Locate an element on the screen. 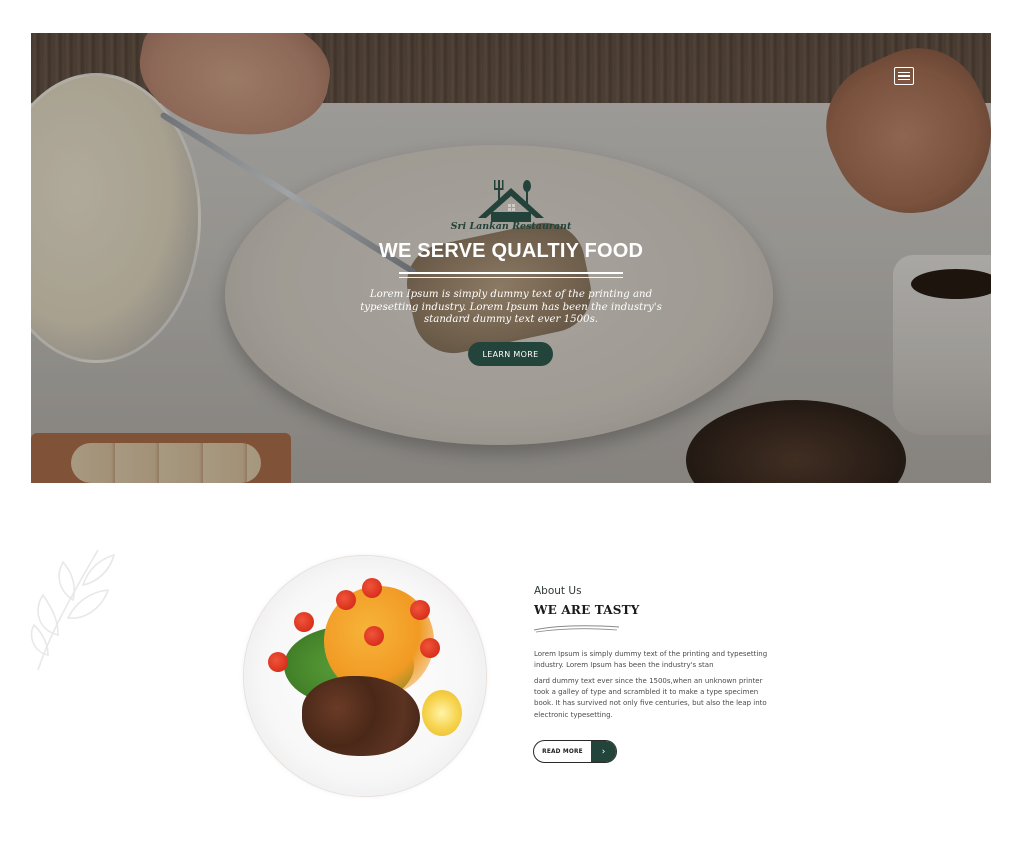 The height and width of the screenshot is (847, 1027). read-more-label: READ MORE is located at coordinates (562, 751).